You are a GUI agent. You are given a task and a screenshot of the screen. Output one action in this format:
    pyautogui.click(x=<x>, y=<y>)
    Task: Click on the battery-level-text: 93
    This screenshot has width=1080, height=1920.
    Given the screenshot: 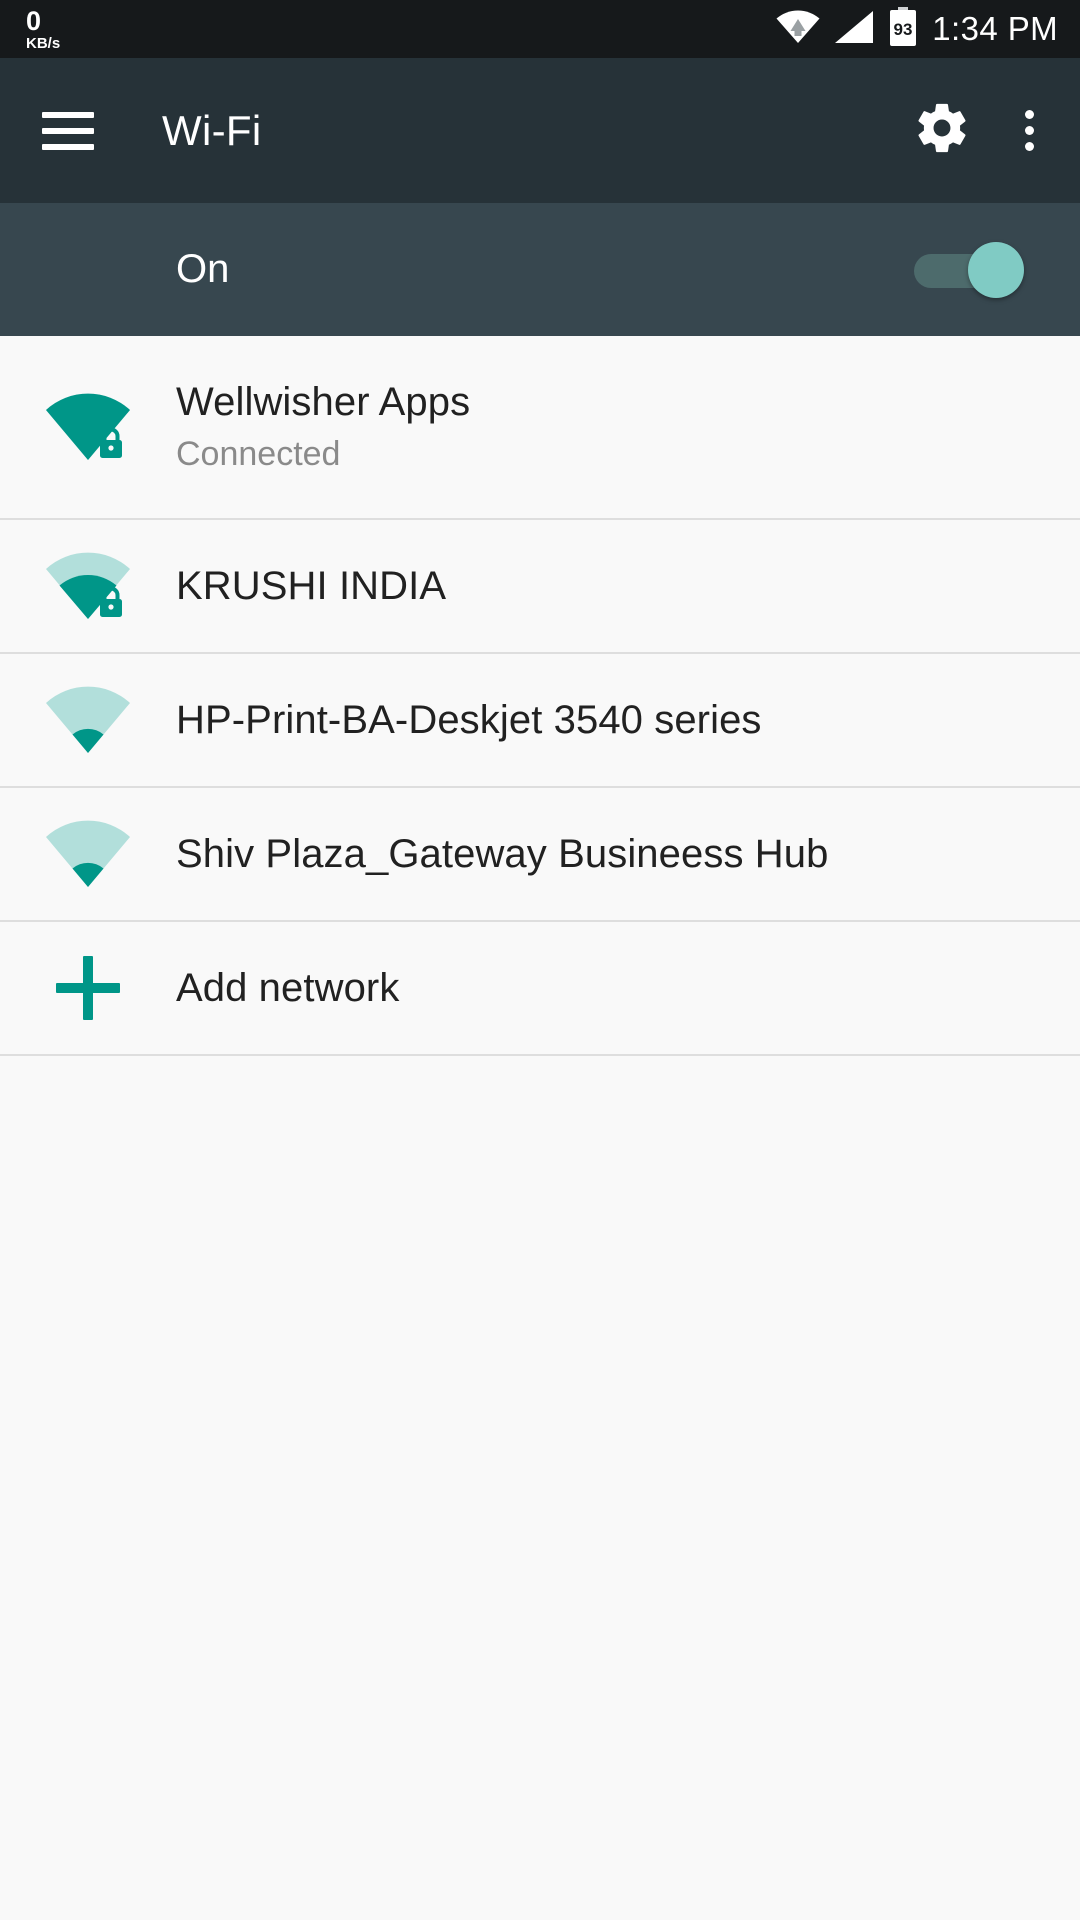 What is the action you would take?
    pyautogui.click(x=903, y=29)
    